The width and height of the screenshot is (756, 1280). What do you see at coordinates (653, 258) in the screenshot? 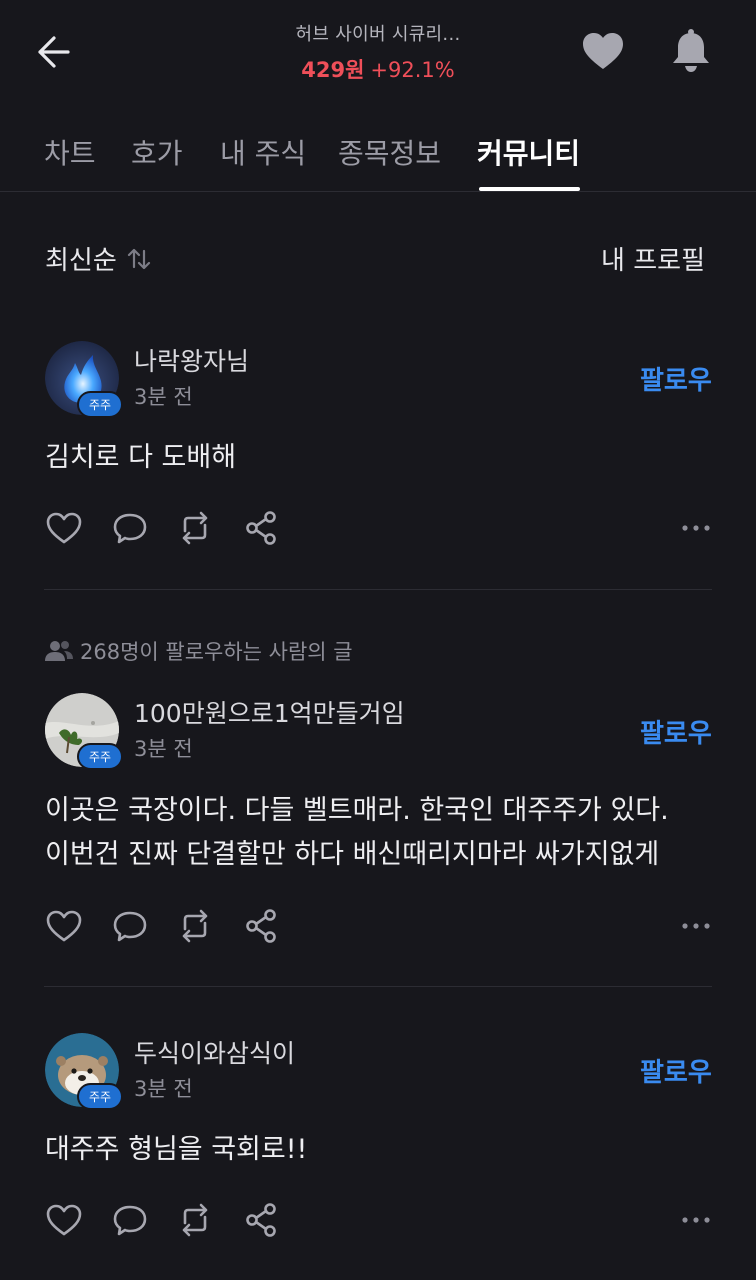
I see `my-profile-link: 내 프로필` at bounding box center [653, 258].